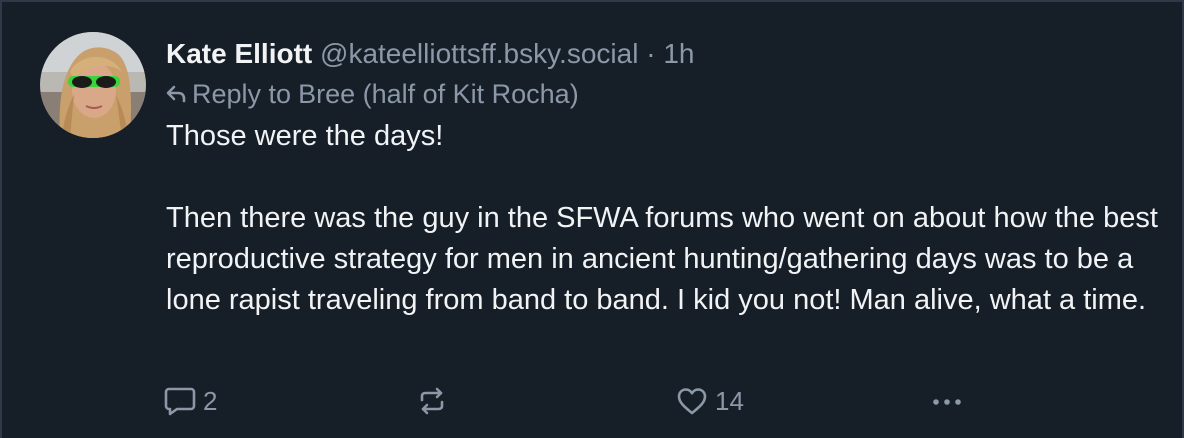  Describe the element at coordinates (692, 401) in the screenshot. I see `heart-icon` at that location.